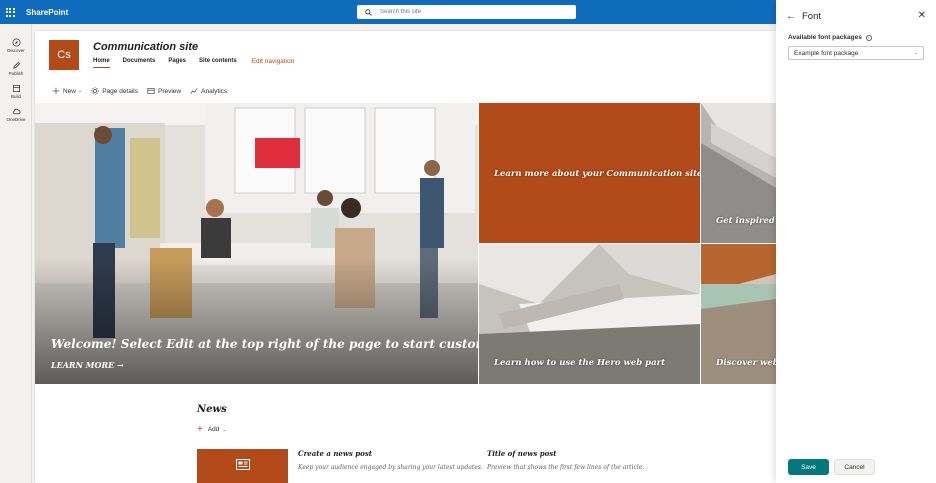  Describe the element at coordinates (868, 37) in the screenshot. I see `info-icon: i` at that location.